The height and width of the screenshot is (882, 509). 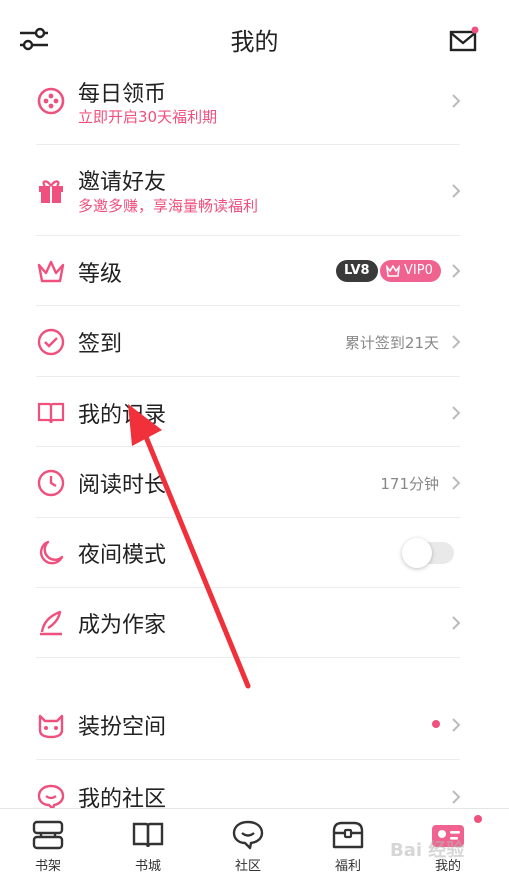 What do you see at coordinates (254, 102) in the screenshot?
I see `menu-item-daily-coins: 每日领币 立即开启30天福利期` at bounding box center [254, 102].